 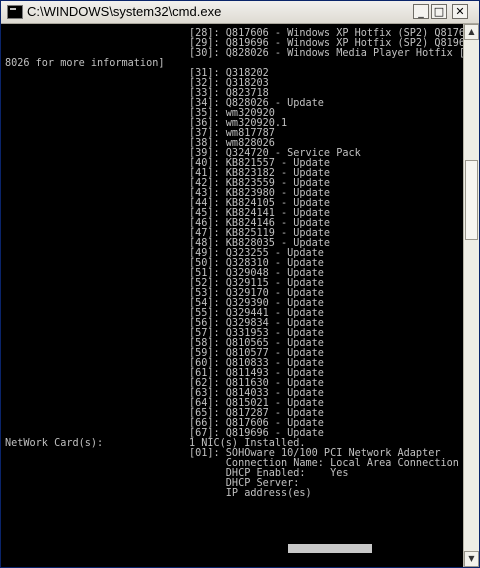 What do you see at coordinates (240, 12) in the screenshot?
I see `title-bar: C:\WINDOWS\system32\cmd.exe _ □ ✕` at bounding box center [240, 12].